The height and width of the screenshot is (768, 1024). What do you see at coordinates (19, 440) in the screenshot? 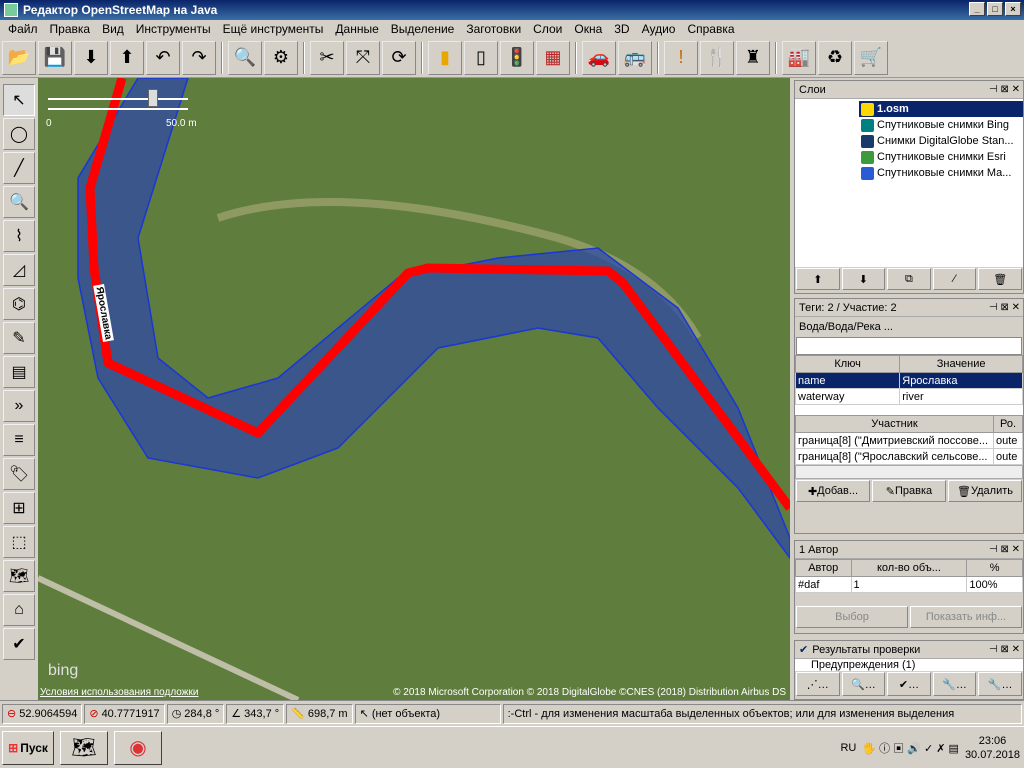
I see `layers-toggle-button: ≡` at bounding box center [19, 440].